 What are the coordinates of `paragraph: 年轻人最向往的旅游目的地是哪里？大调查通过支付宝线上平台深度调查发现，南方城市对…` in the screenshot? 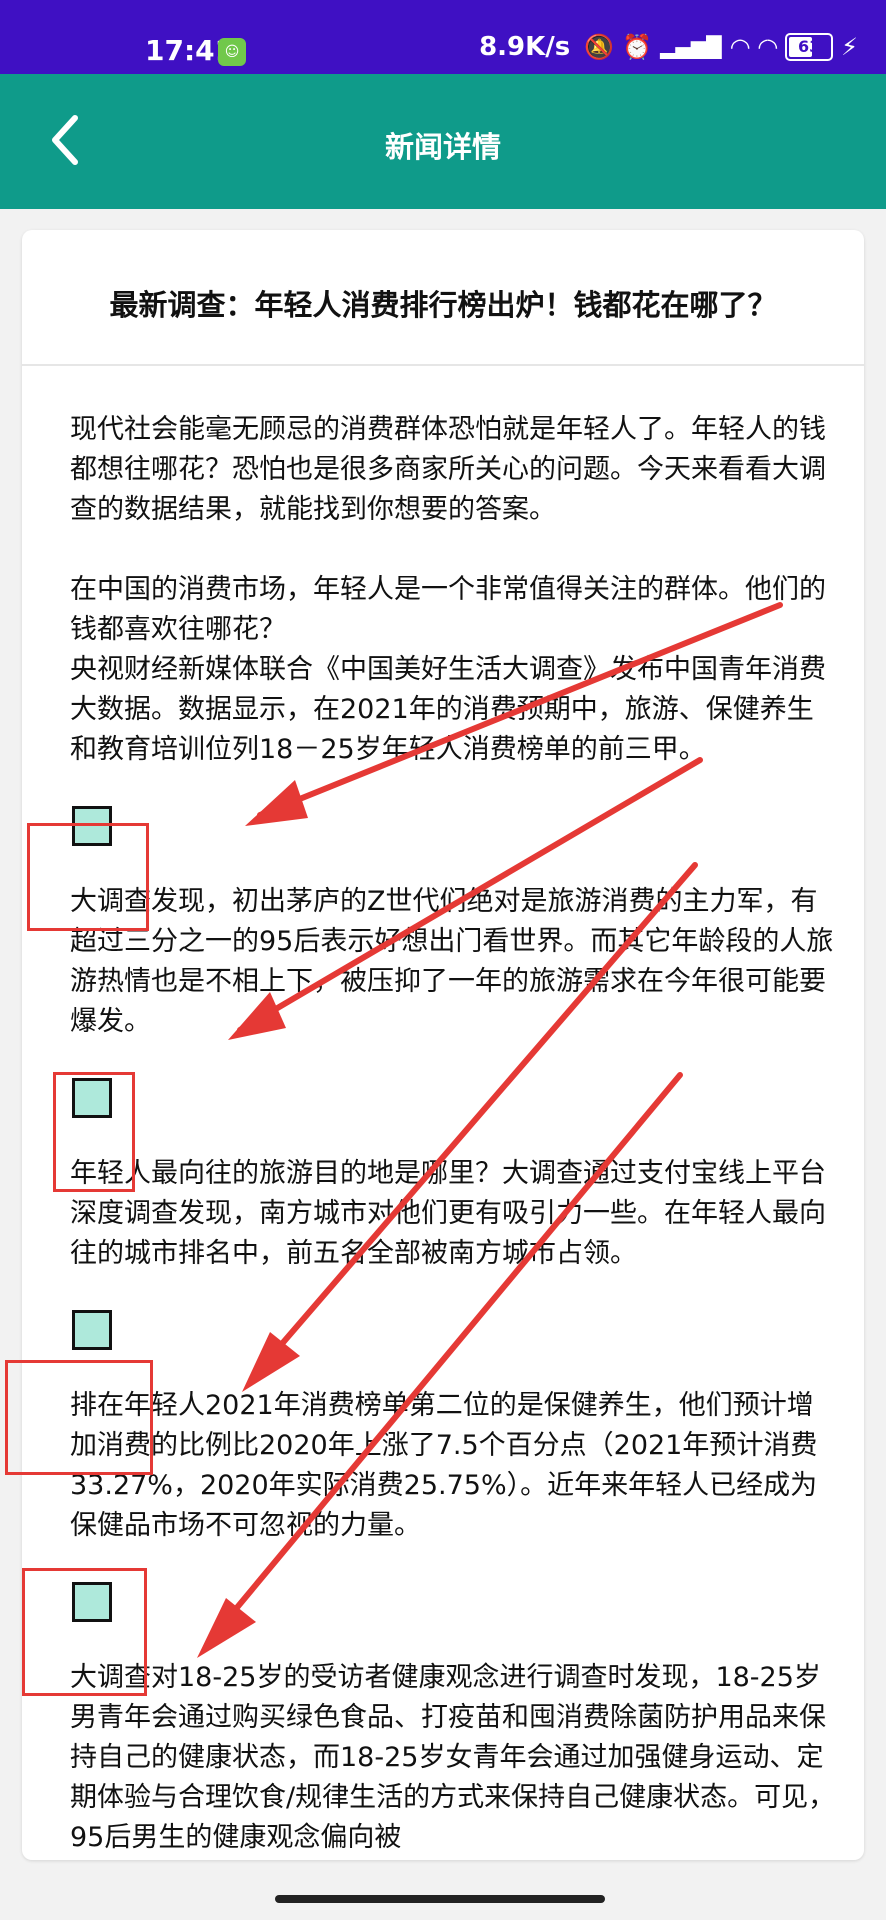 It's located at (448, 1213).